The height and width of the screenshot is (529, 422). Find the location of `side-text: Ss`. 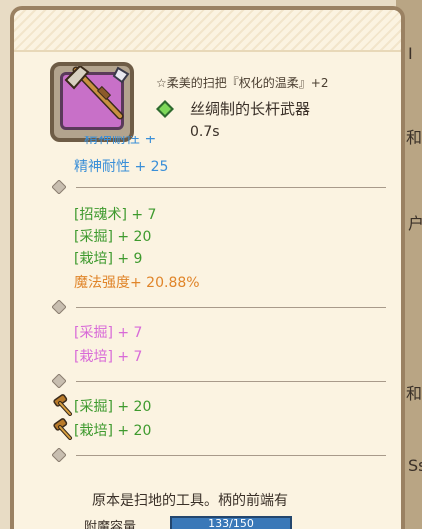

side-text: Ss is located at coordinates (415, 465).